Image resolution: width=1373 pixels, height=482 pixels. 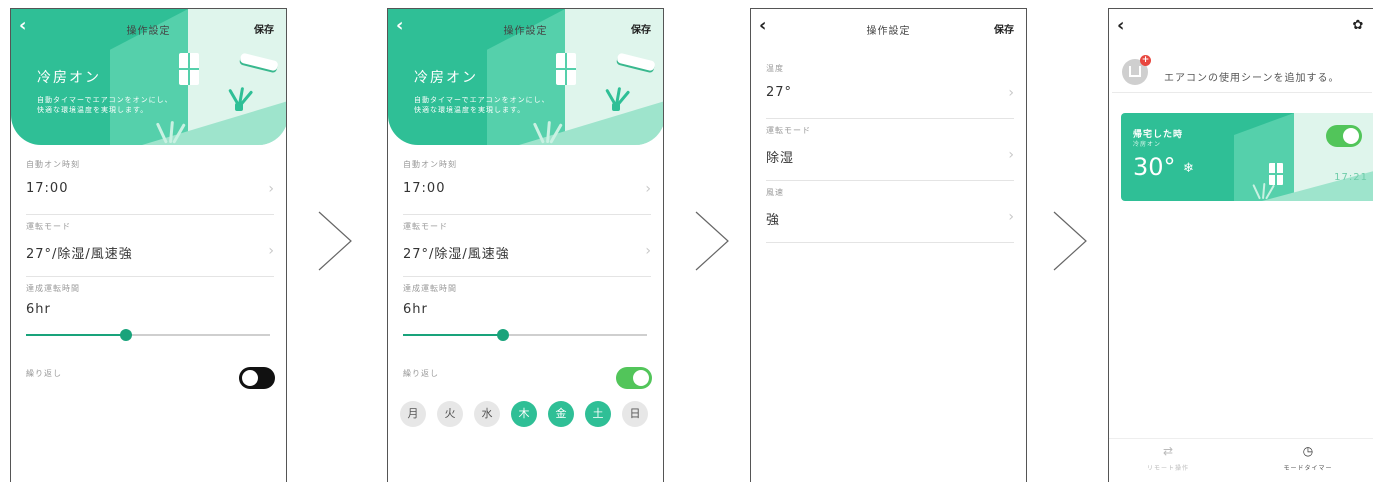 I want to click on day-button-fri: 金, so click(x=561, y=414).